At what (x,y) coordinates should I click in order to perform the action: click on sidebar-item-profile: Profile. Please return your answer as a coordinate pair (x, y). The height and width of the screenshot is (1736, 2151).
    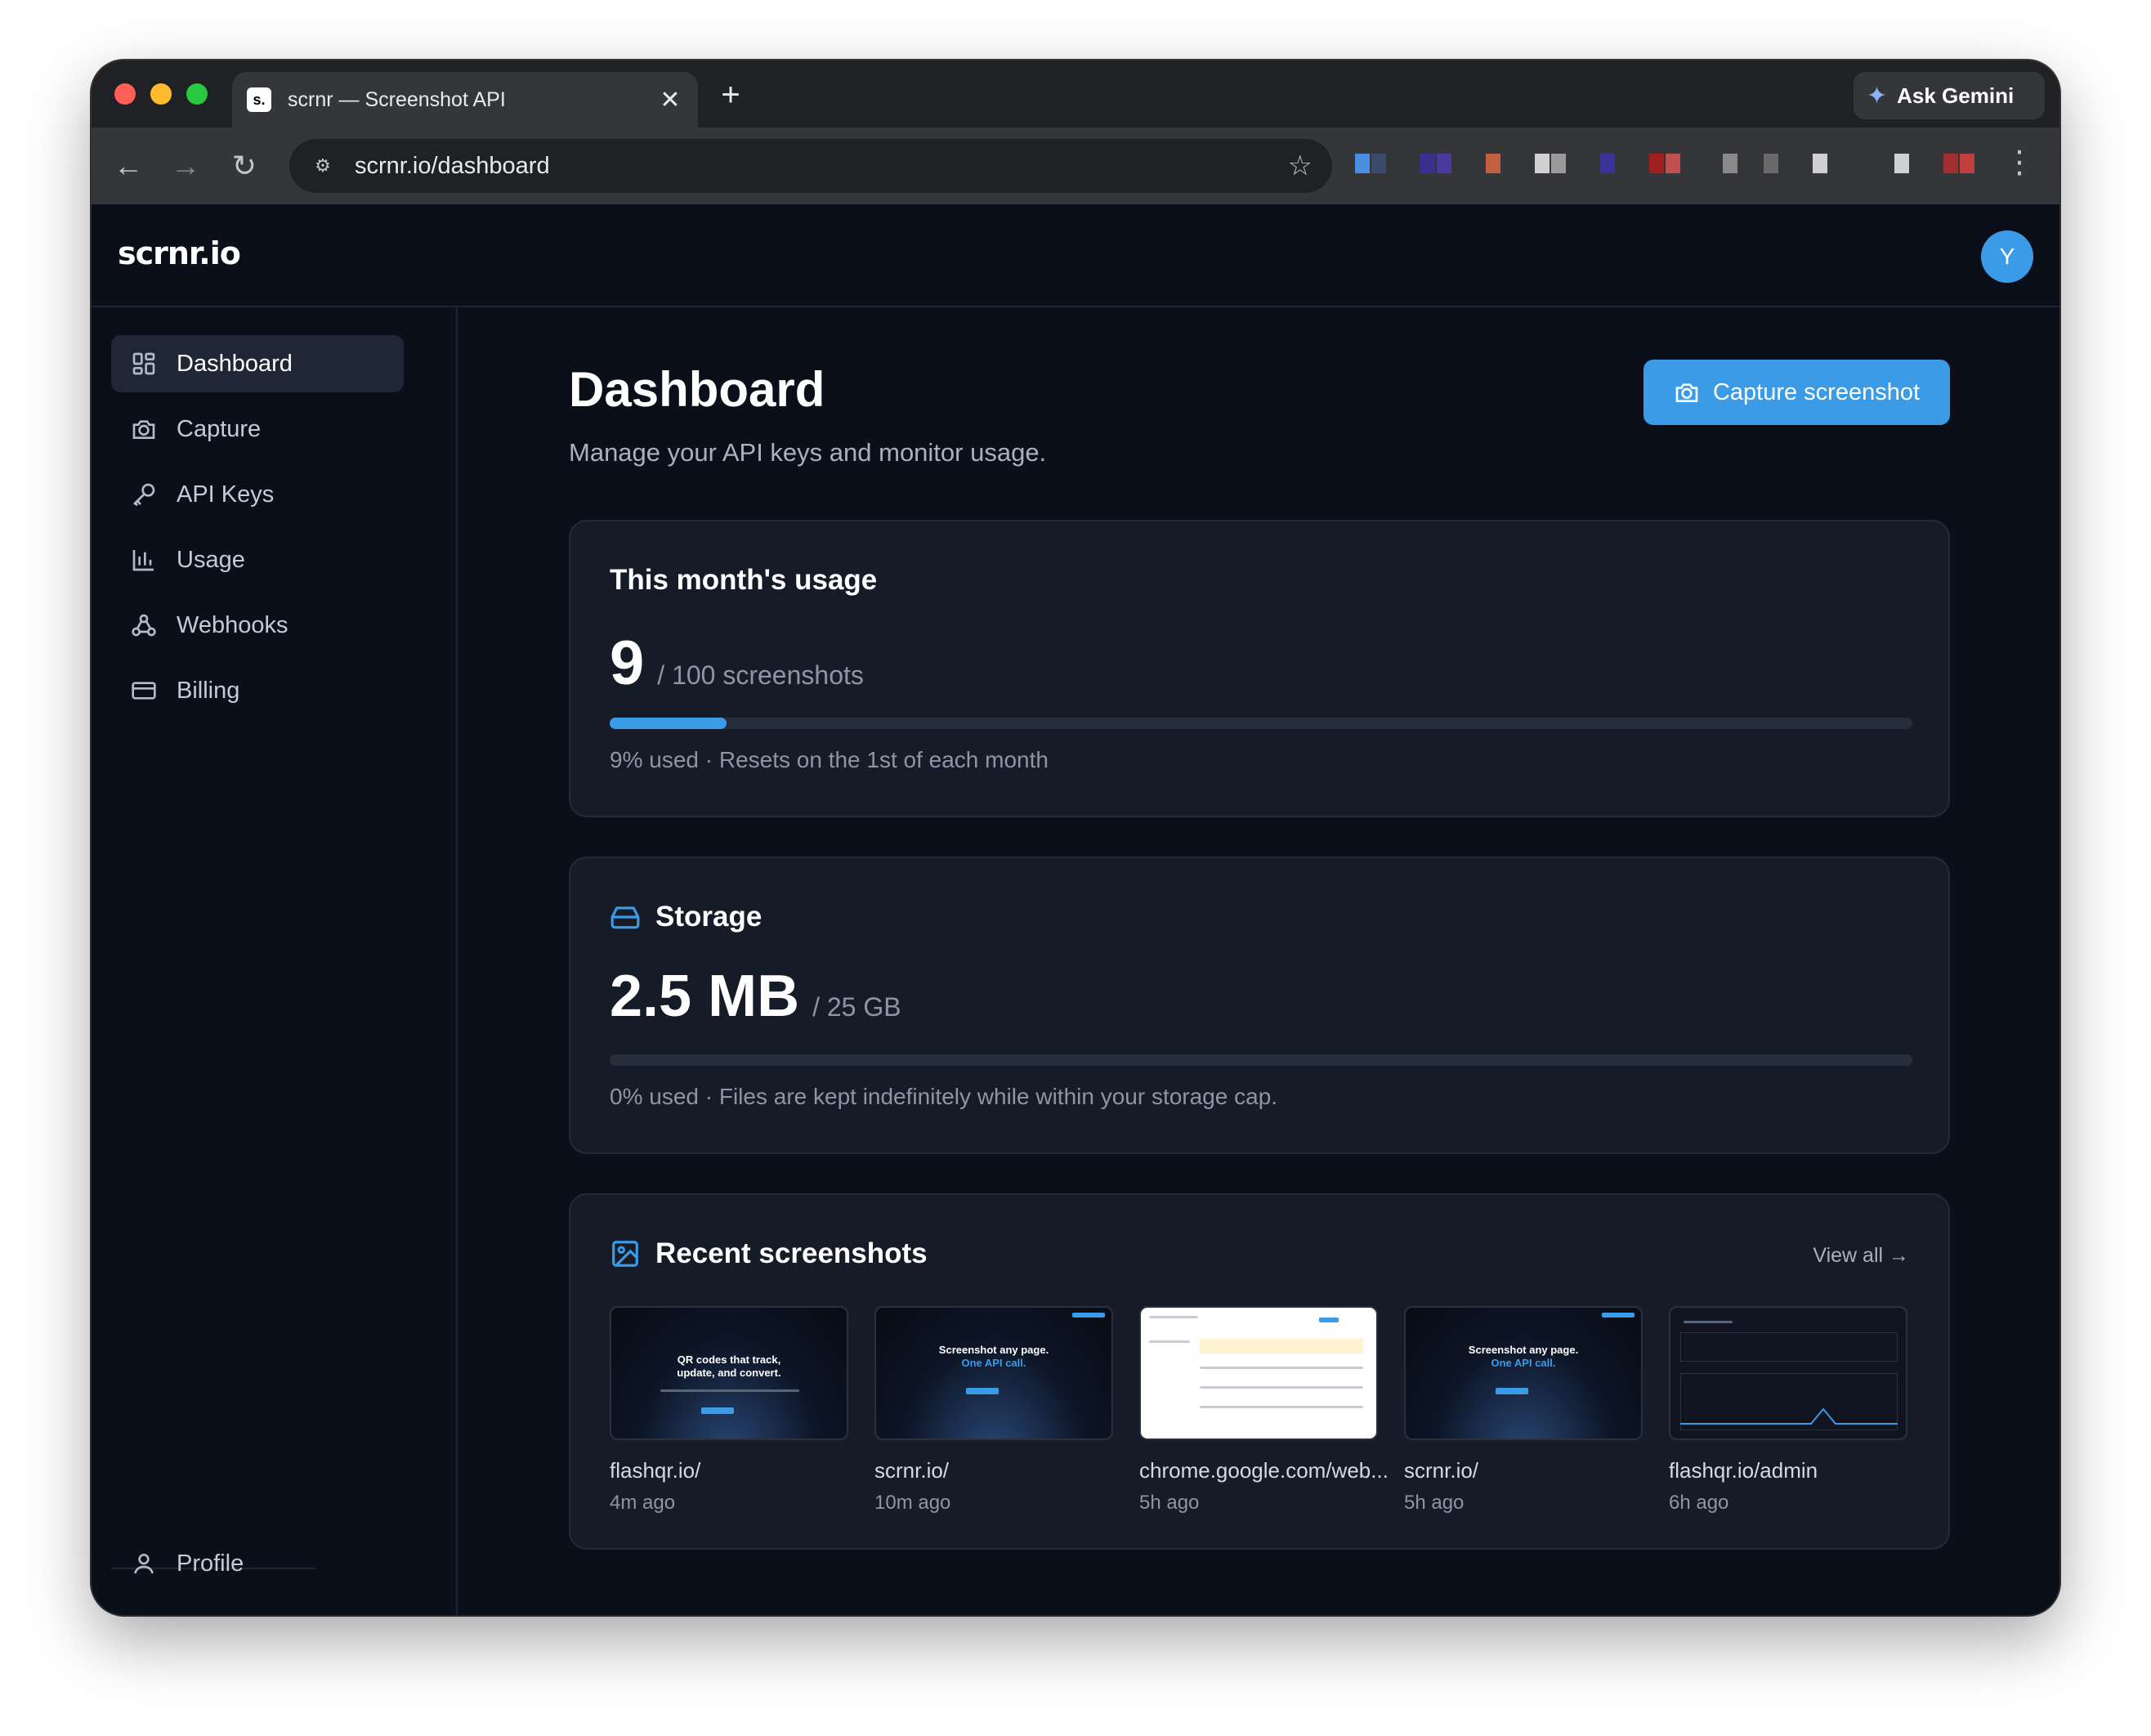
    Looking at the image, I should click on (257, 1563).